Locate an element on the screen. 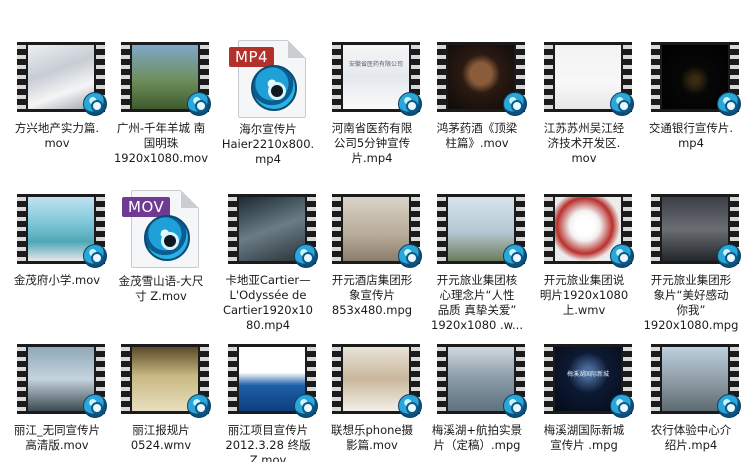  file-item: 农行体验中心介 绍片.mp4 is located at coordinates (691, 396).